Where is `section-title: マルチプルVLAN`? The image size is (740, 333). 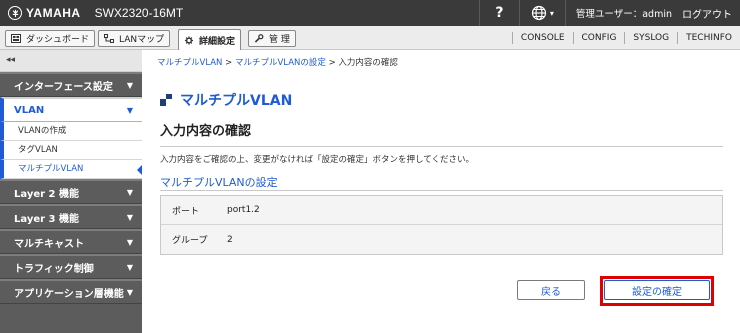 section-title: マルチプルVLAN is located at coordinates (226, 100).